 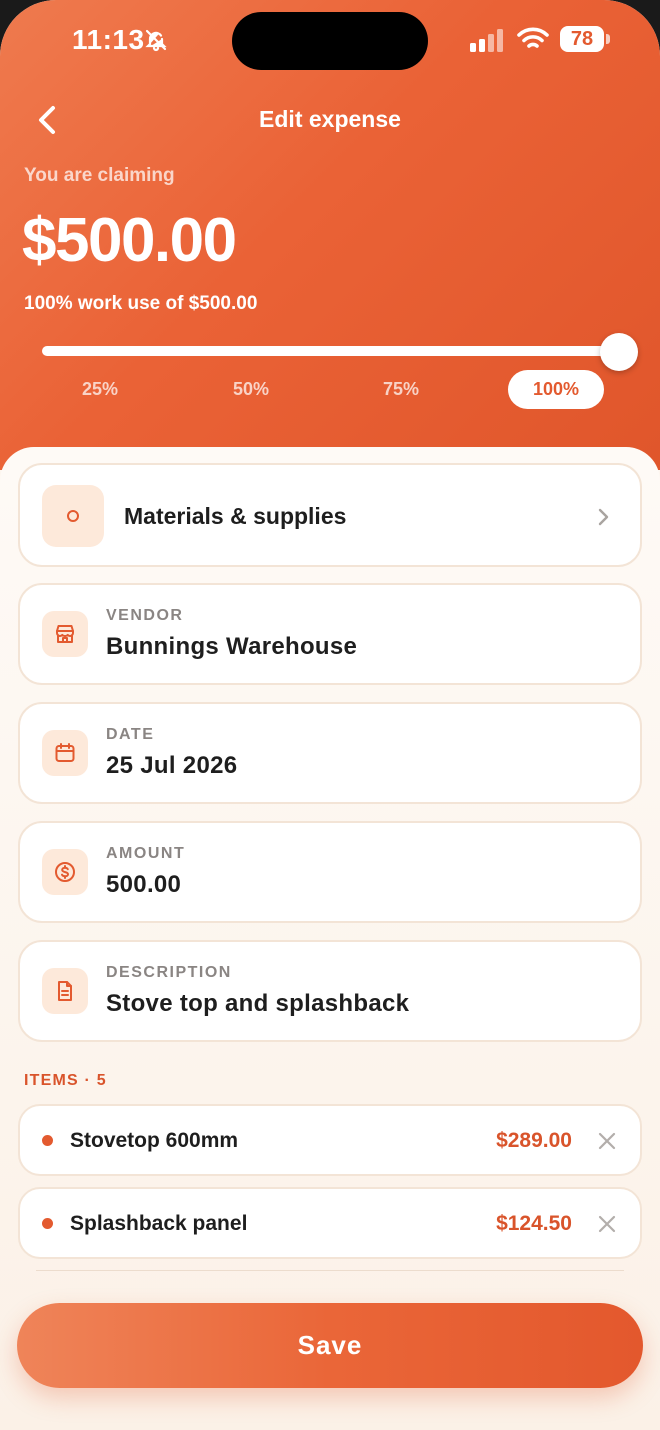 I want to click on bell-muted-icon, so click(x=156, y=40).